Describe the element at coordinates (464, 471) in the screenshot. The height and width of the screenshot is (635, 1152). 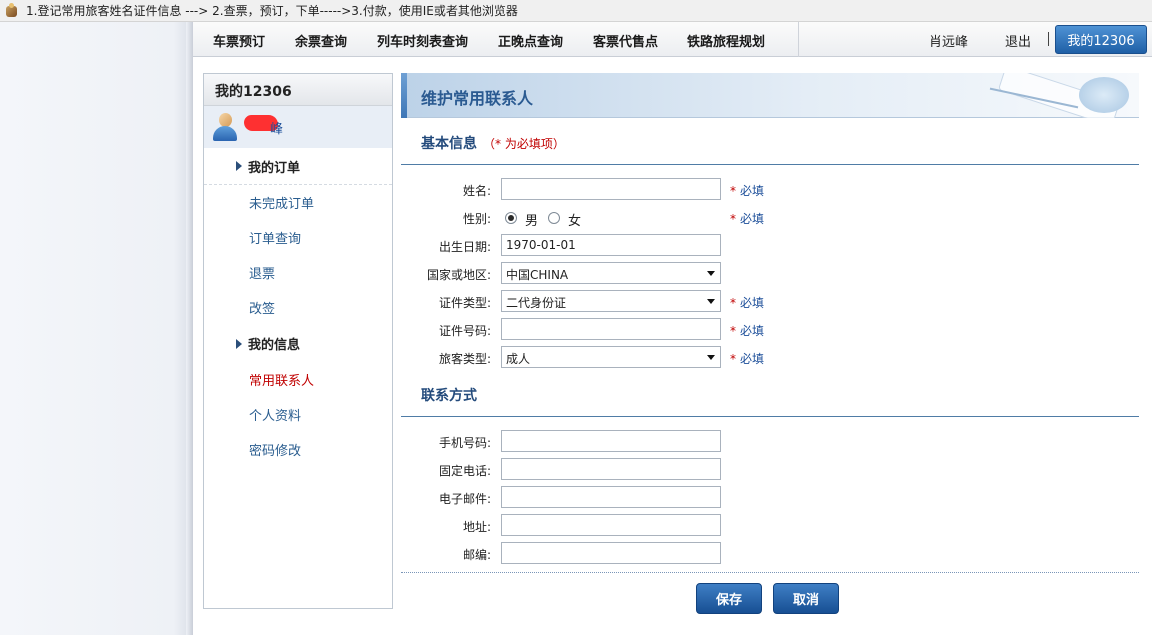
I see `phone-label: 固定电话:` at that location.